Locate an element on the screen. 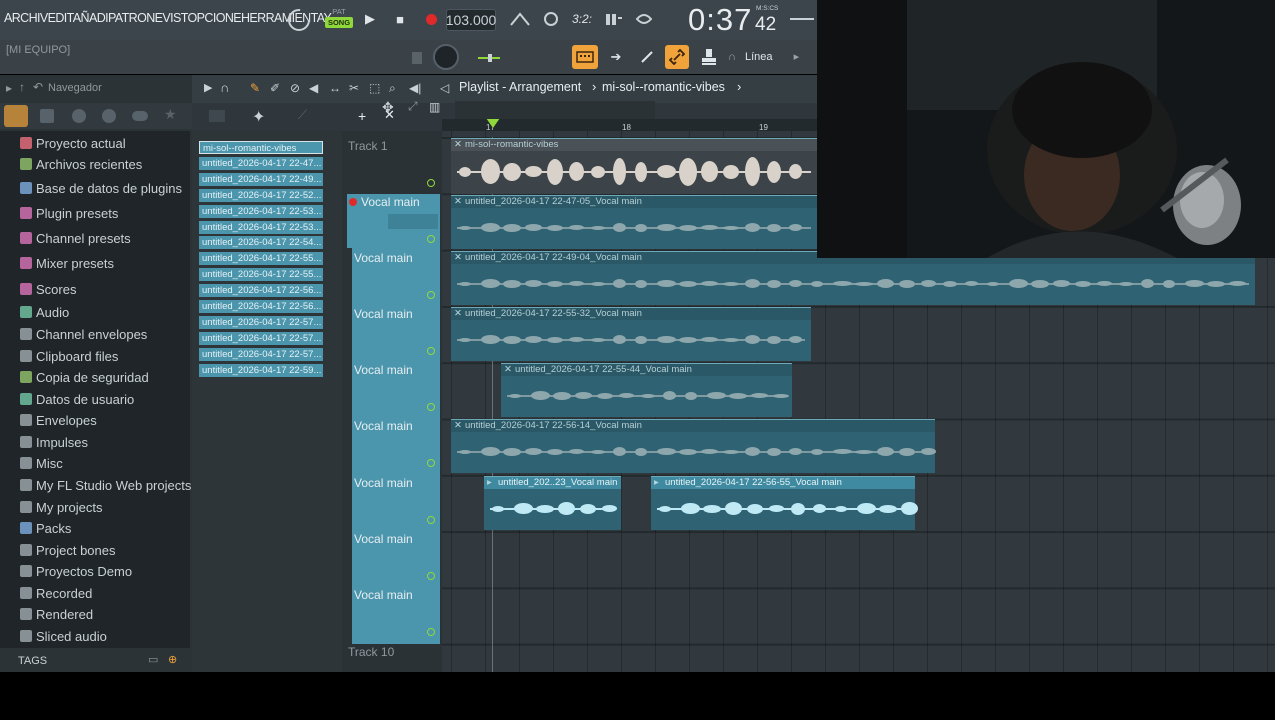  menu-view: EVISTO is located at coordinates (176, 18).